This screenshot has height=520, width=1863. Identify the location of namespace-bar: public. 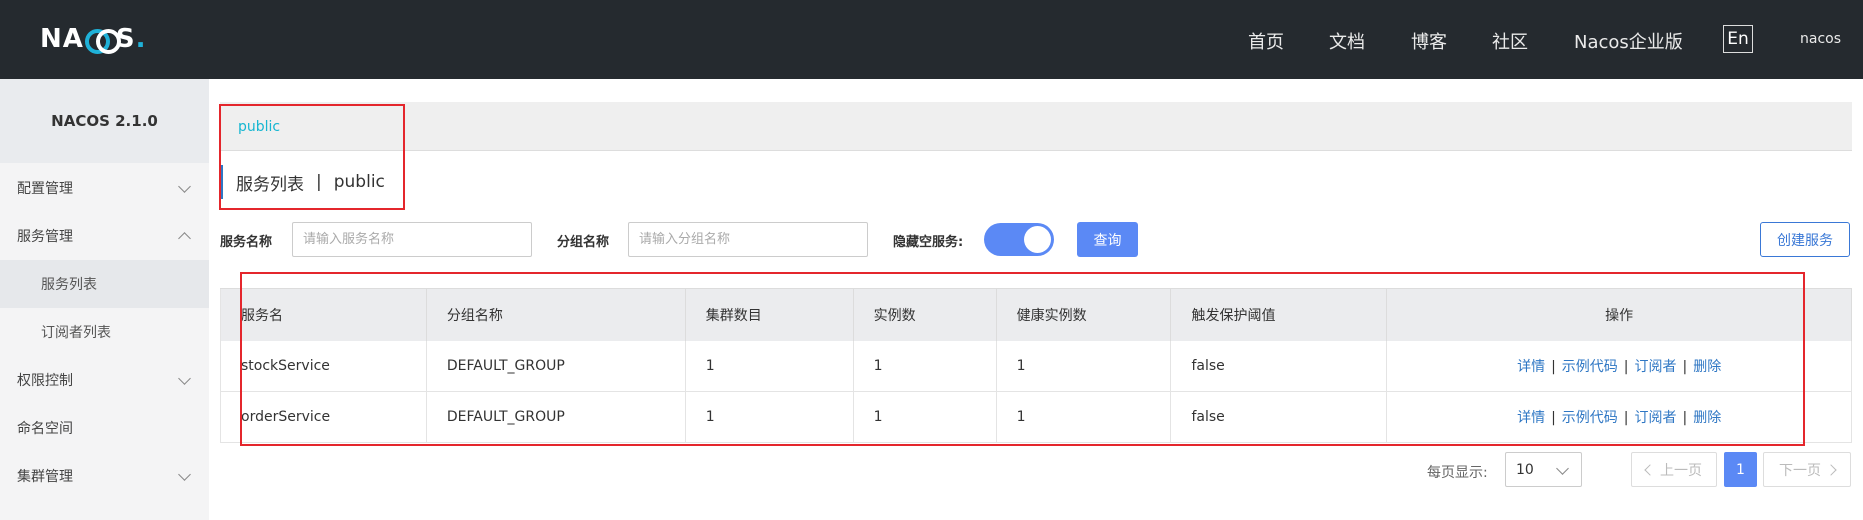
(1036, 126).